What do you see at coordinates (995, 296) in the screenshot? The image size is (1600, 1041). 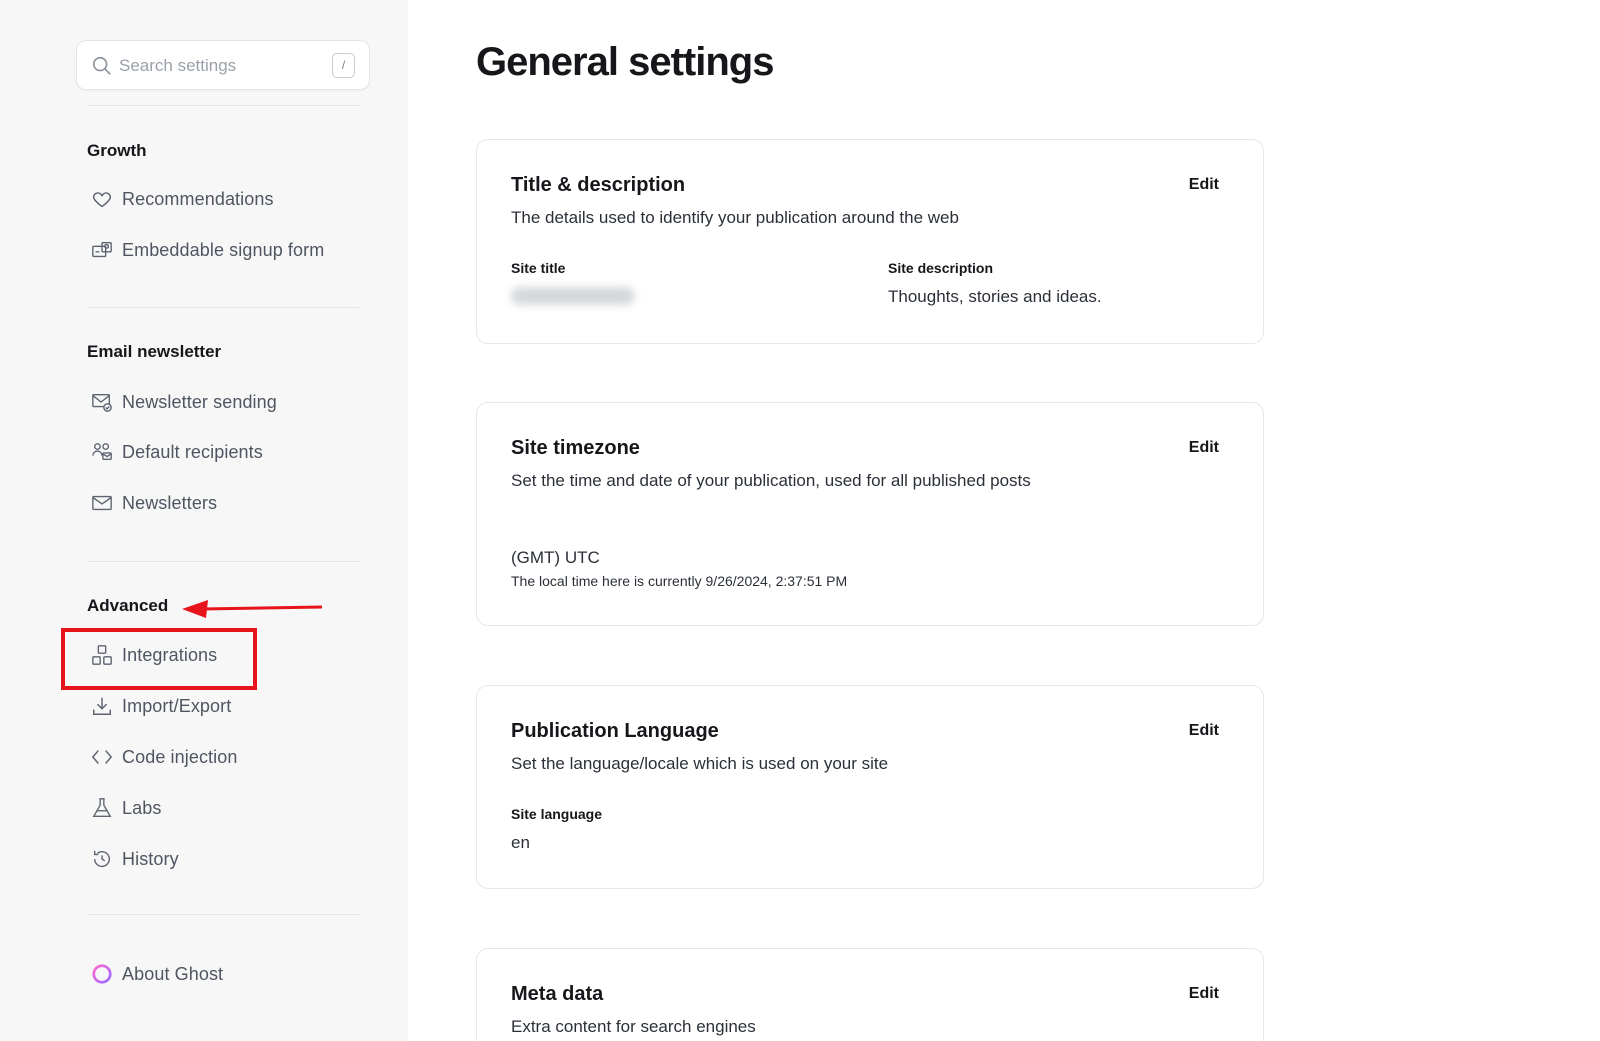 I see `site-description-value: Thoughts, stories and ideas.` at bounding box center [995, 296].